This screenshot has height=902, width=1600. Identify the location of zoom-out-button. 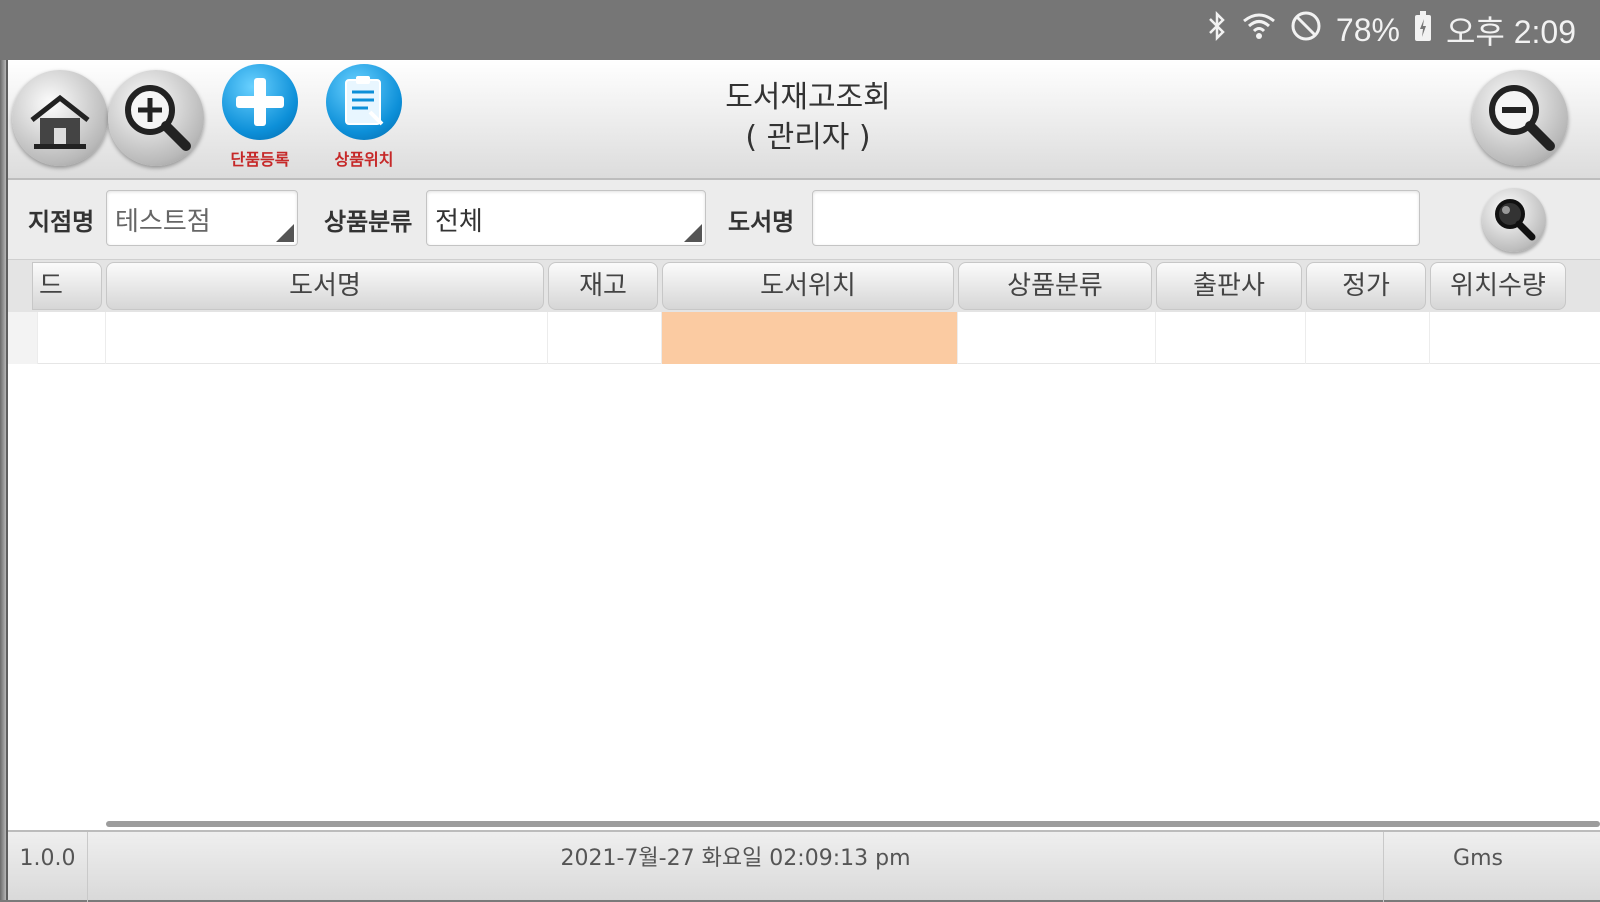
(1520, 118).